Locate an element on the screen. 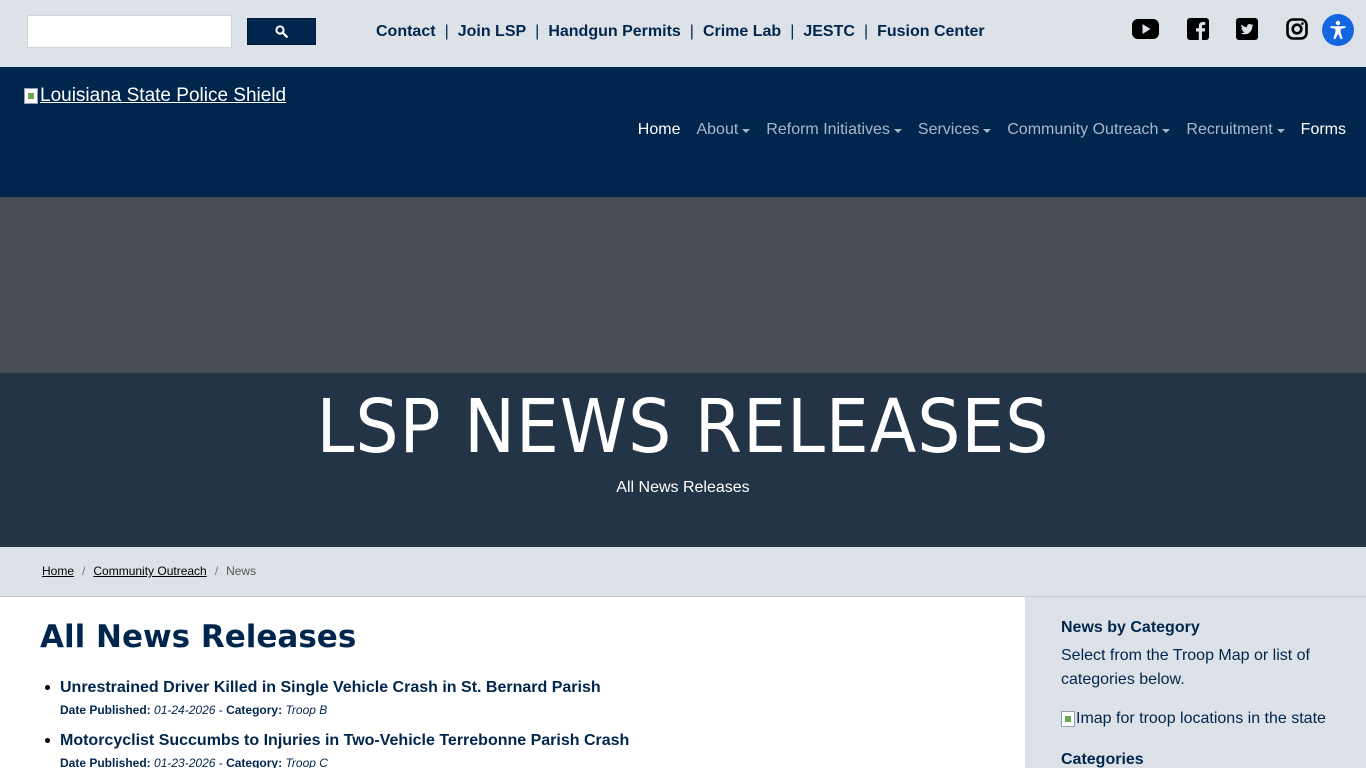 The height and width of the screenshot is (768, 1366). handgun-permits-link: Handgun Permits is located at coordinates (614, 32).